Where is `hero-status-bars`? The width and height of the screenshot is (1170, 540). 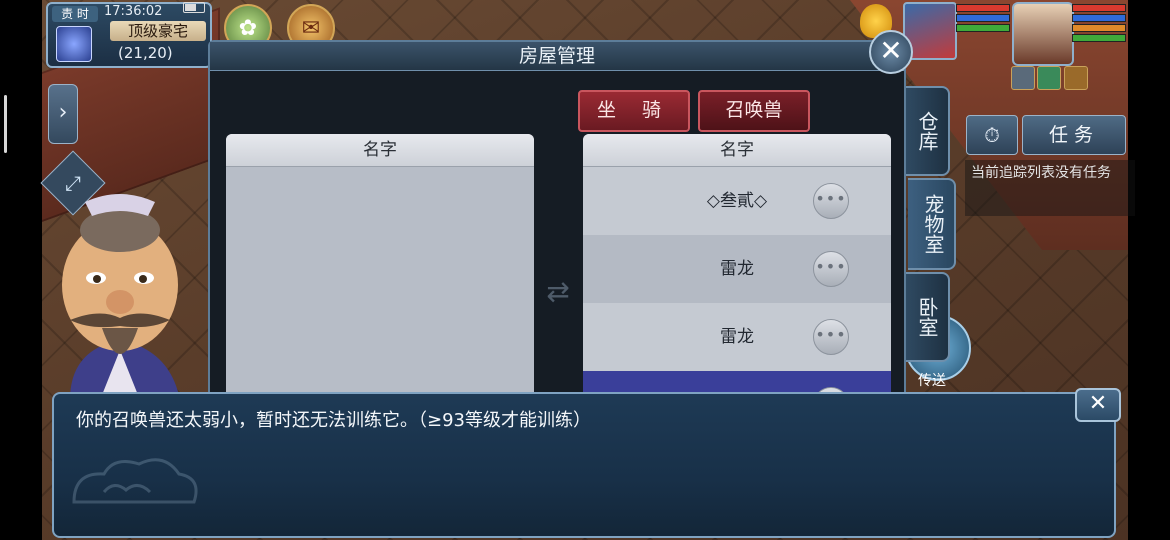 hero-status-bars is located at coordinates (1099, 24).